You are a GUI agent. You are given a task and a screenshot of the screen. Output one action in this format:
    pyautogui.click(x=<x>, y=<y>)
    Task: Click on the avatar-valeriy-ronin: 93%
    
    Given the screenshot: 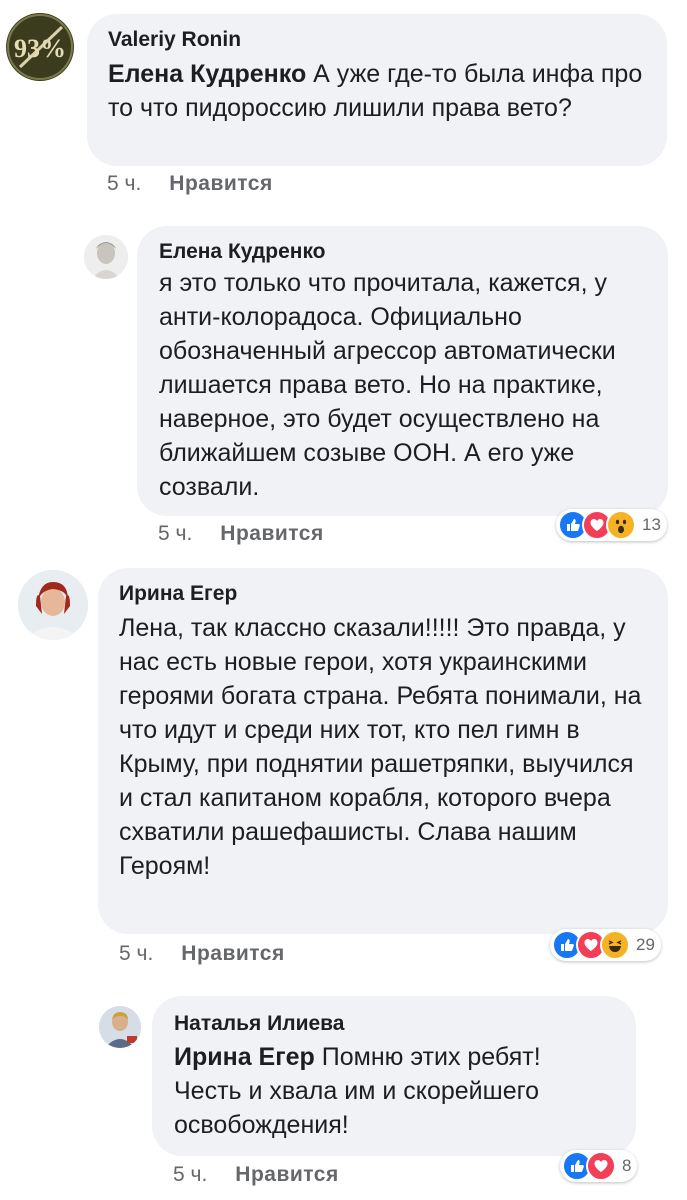 What is the action you would take?
    pyautogui.click(x=40, y=47)
    